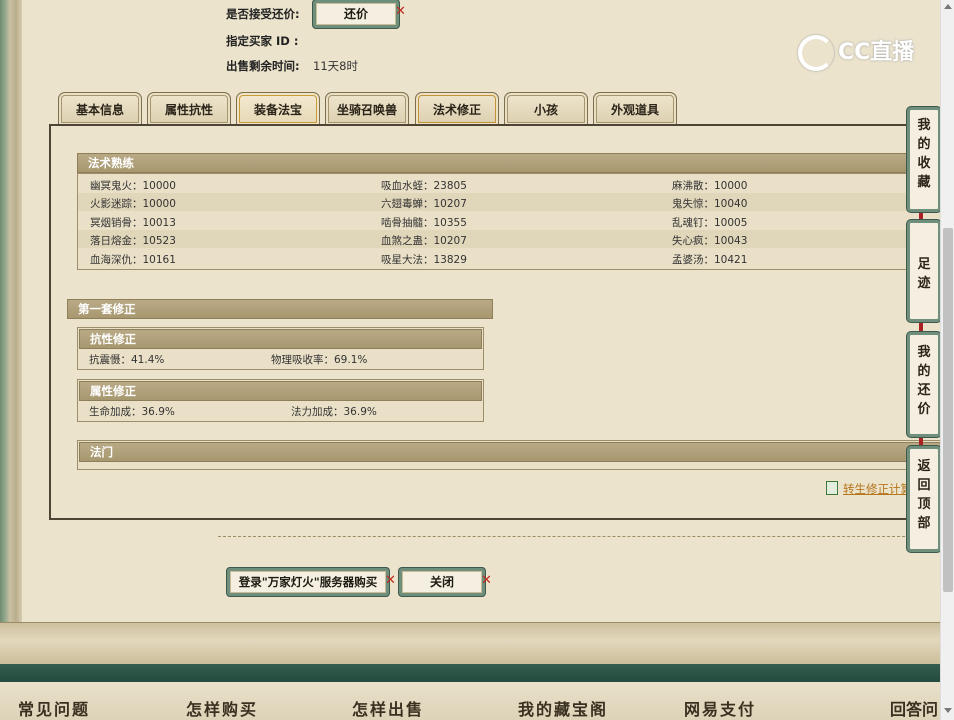  I want to click on scroll-down-icon, so click(948, 710).